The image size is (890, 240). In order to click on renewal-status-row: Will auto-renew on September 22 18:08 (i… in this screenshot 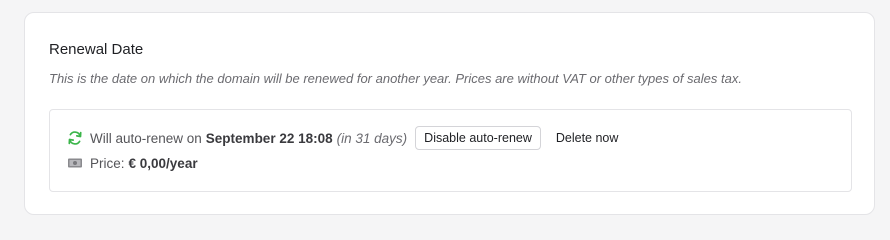, I will do `click(346, 138)`.